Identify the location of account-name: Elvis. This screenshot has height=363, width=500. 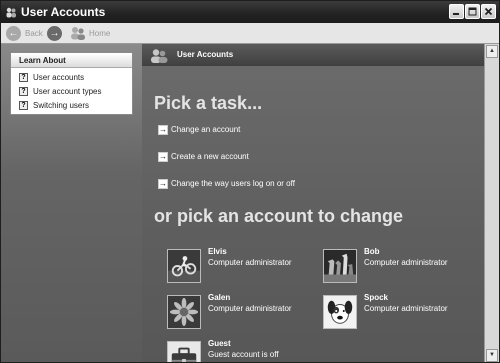
(217, 251).